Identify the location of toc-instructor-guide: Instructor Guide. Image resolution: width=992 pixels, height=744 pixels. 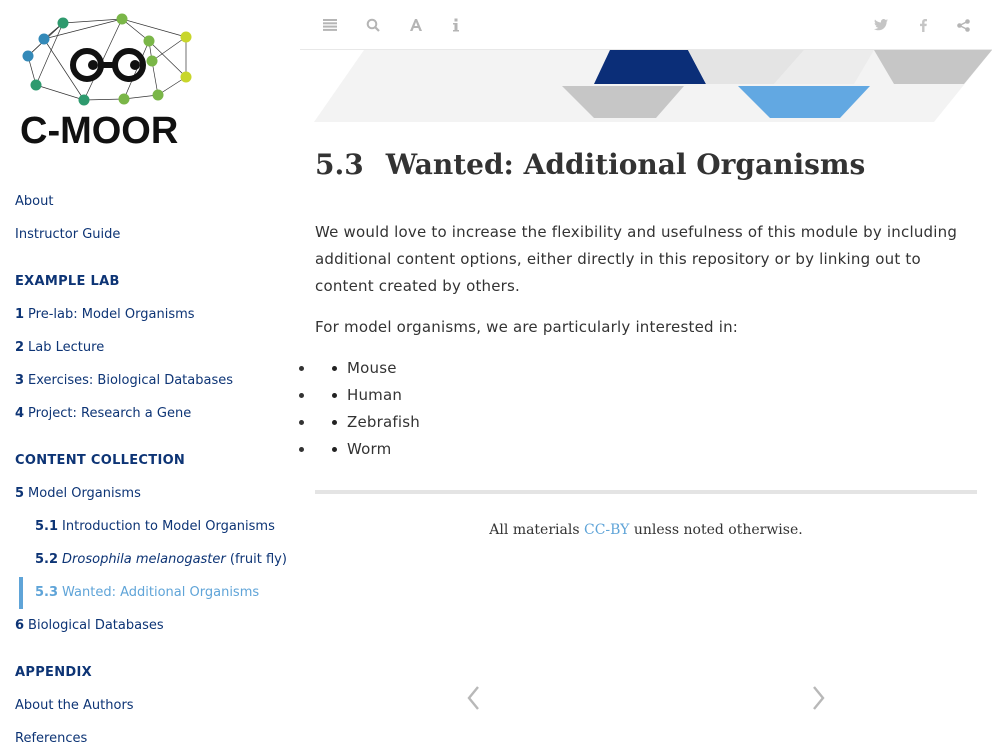
(67, 235).